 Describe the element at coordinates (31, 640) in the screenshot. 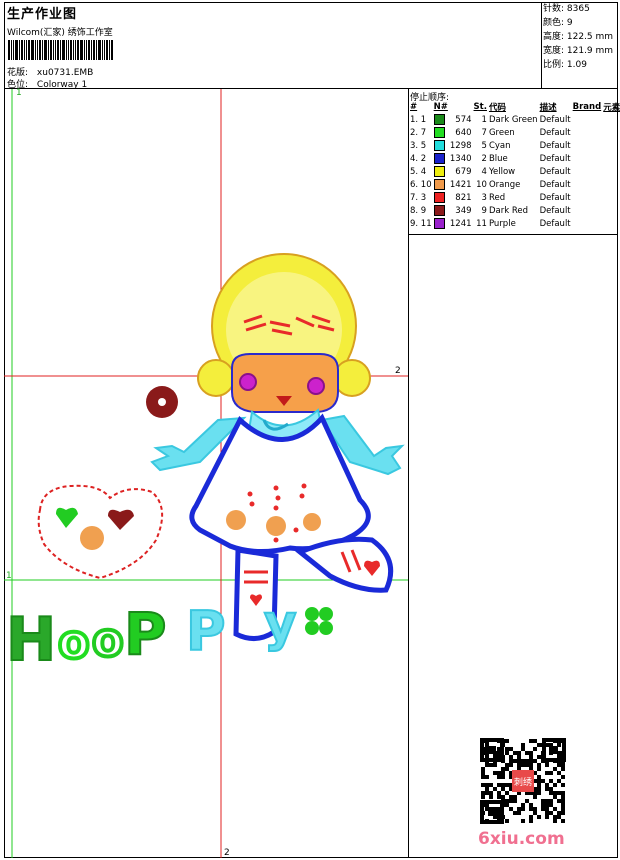

I see `svg-text: H` at that location.